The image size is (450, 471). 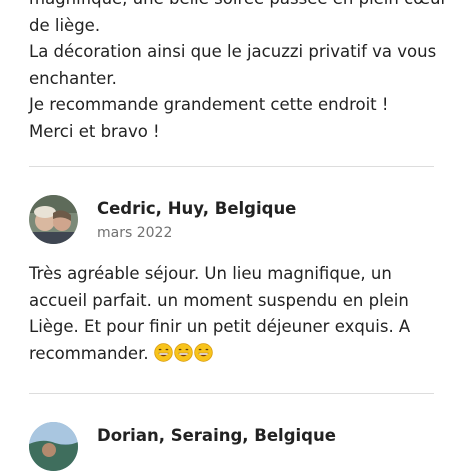 I want to click on reviewer-name: Dorian, Seraing, Belgique, so click(x=216, y=435).